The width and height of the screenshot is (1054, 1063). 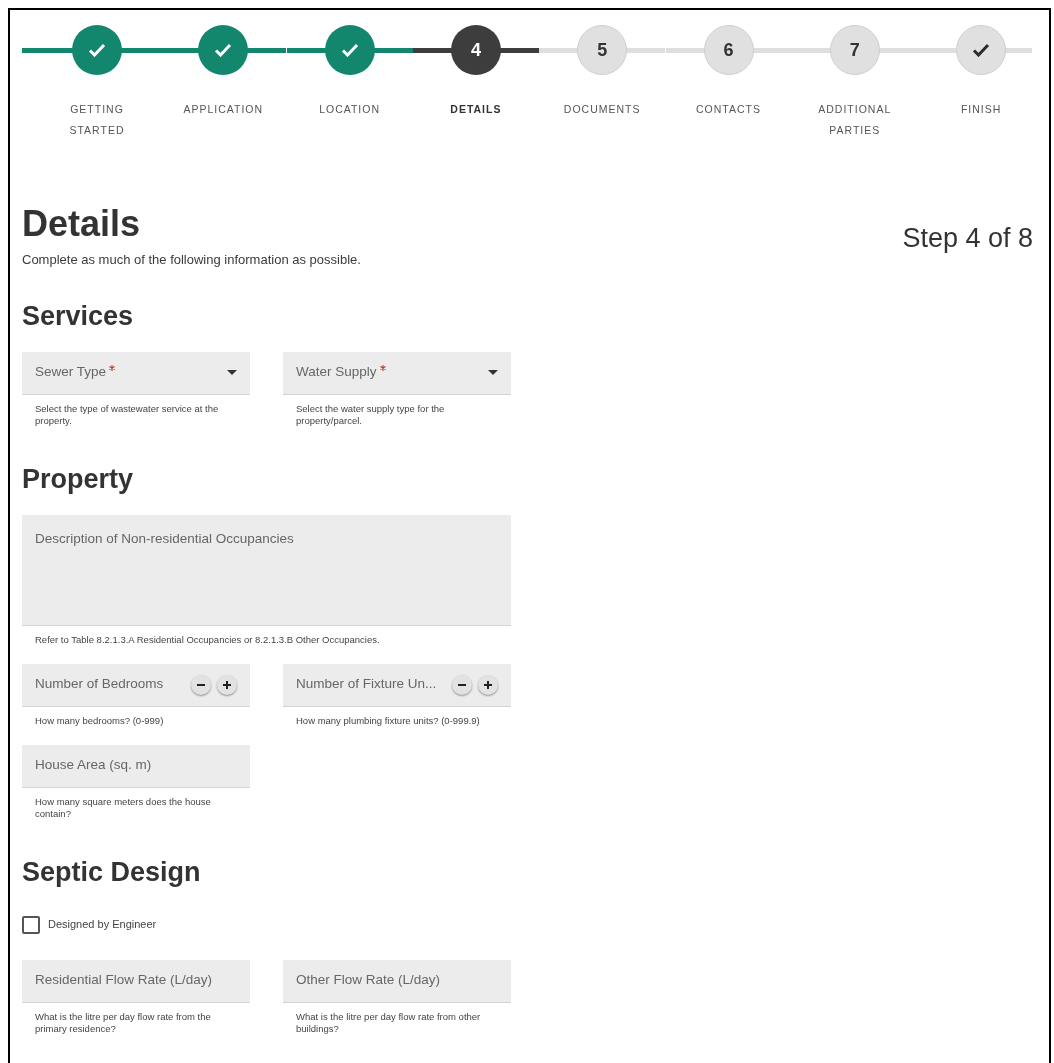 I want to click on helper-text: How many plumbing fixture units? (0-999.9), so click(x=388, y=720).